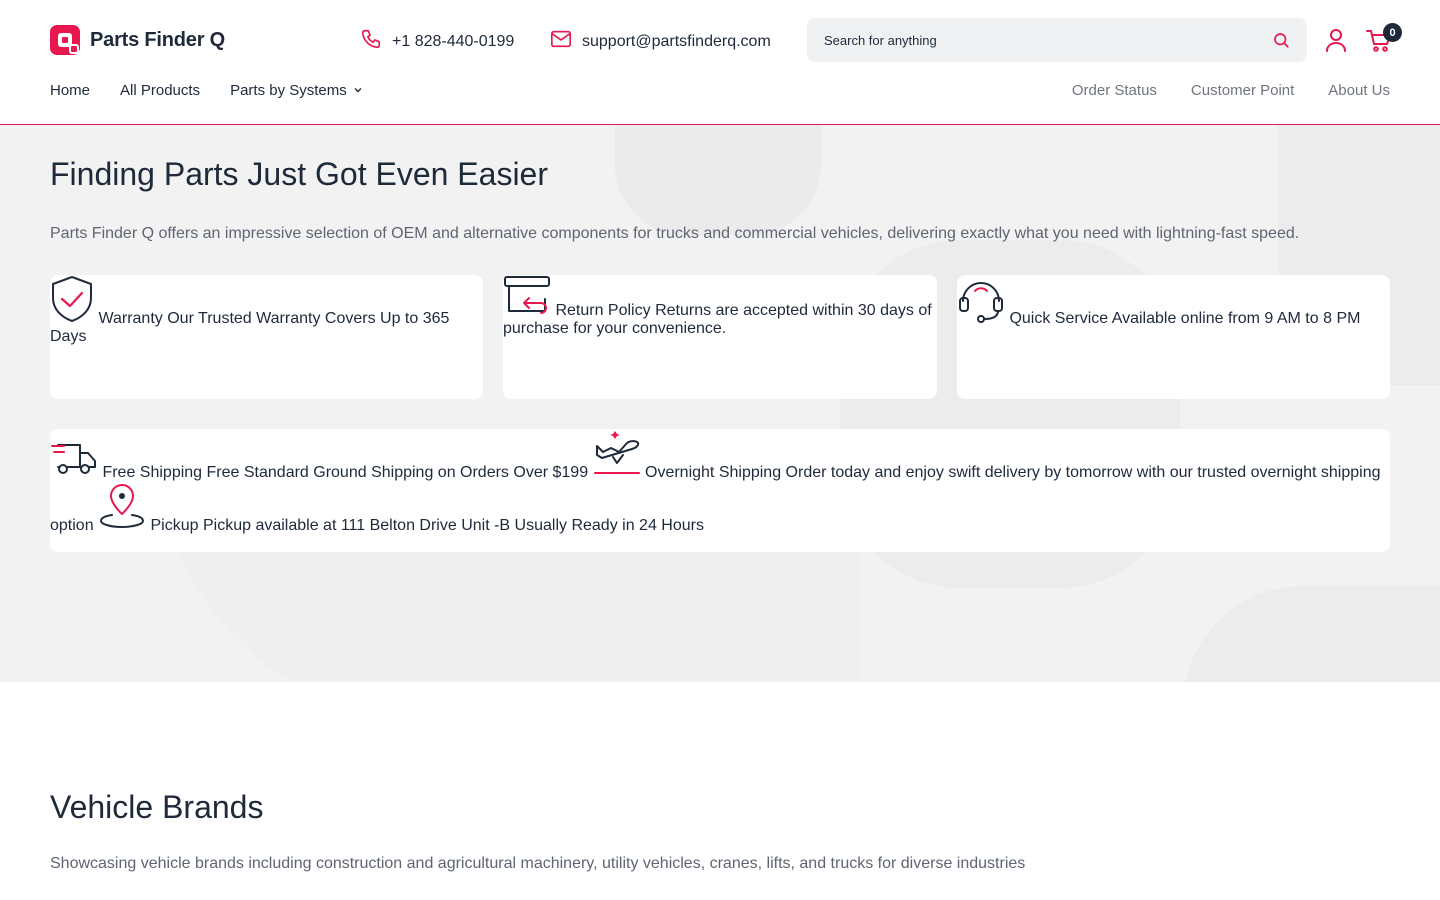 This screenshot has height=900, width=1440. I want to click on feature-title: Return Policy, so click(603, 310).